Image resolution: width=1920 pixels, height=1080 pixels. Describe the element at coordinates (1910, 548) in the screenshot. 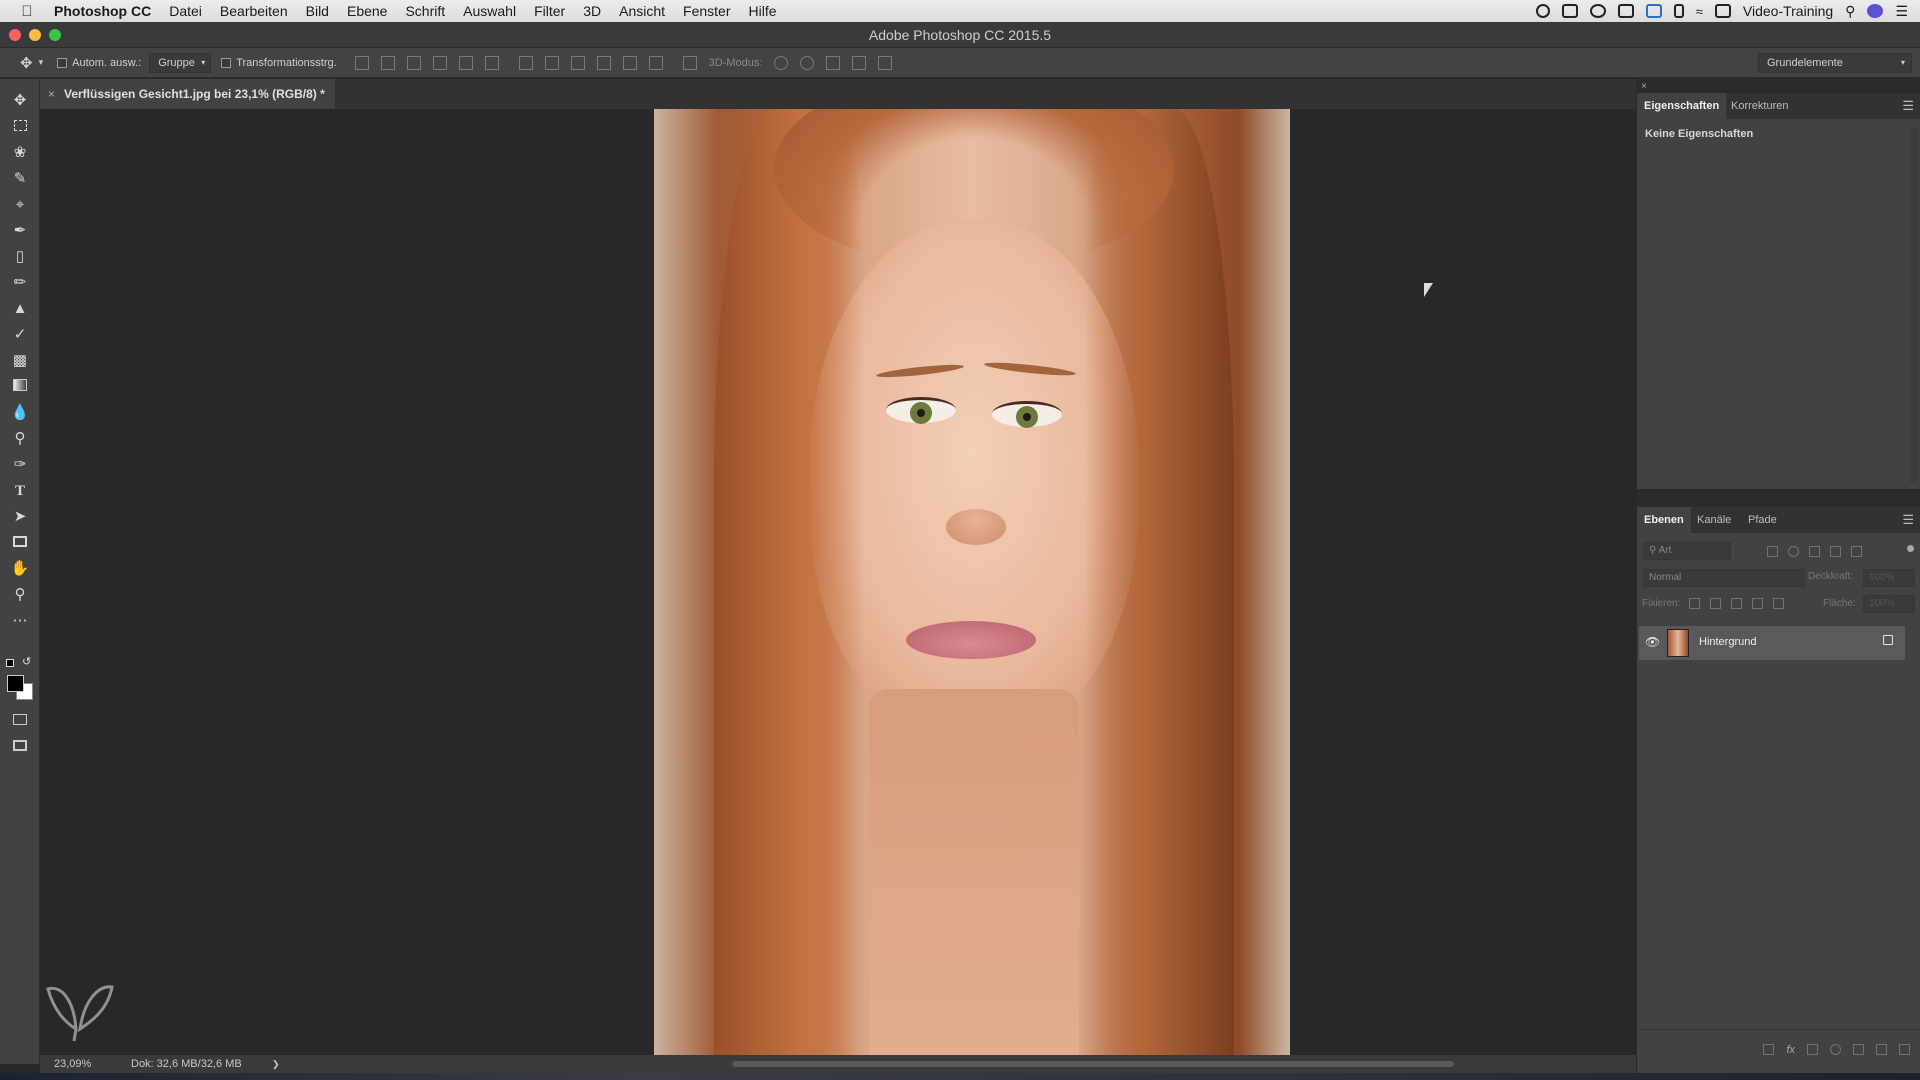

I see `filter-toggle-icon` at that location.